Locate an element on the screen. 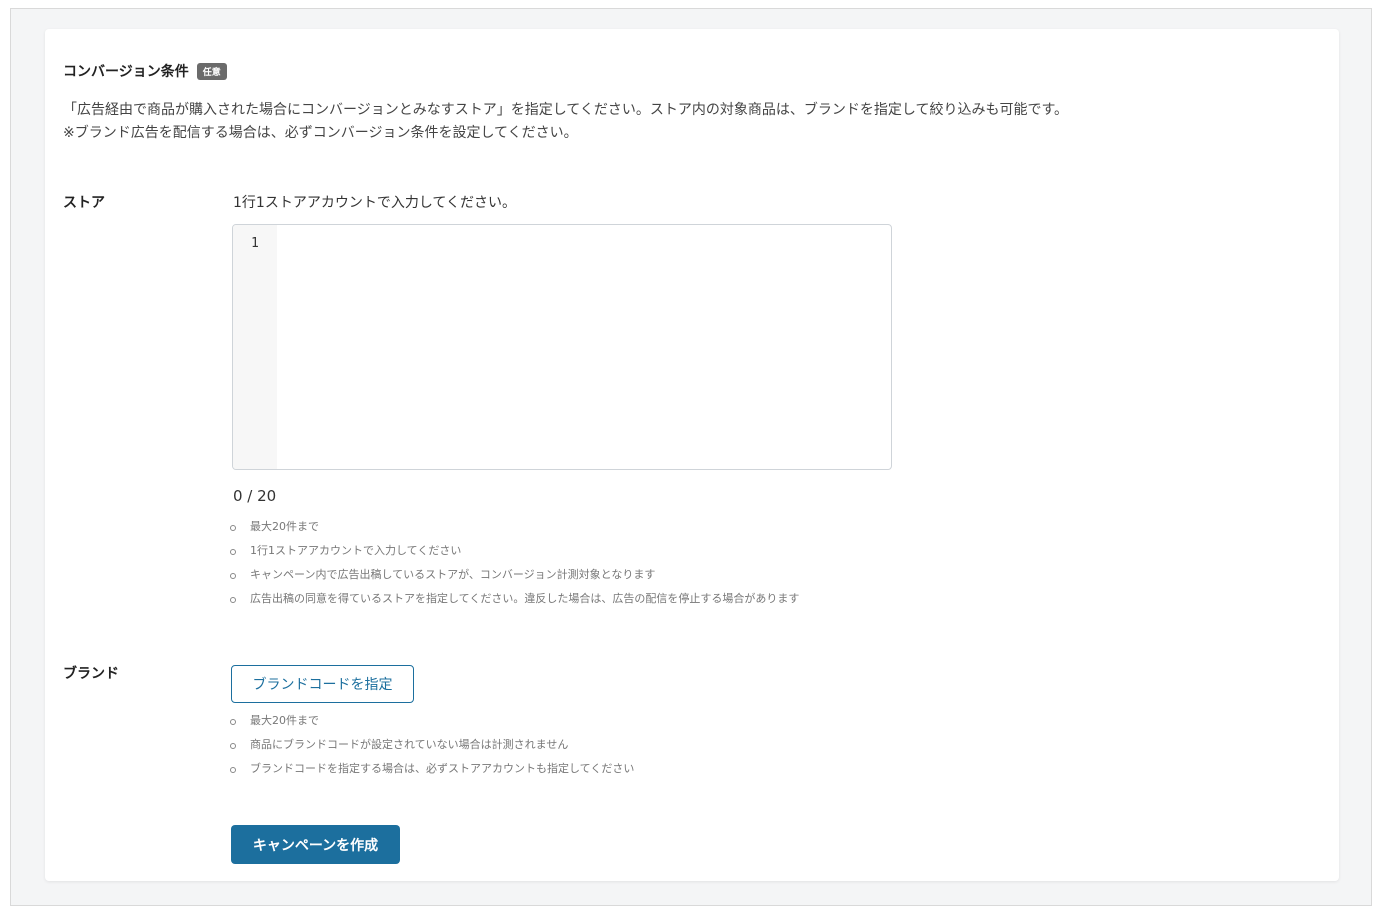 This screenshot has height=922, width=1384. store-editor: 1 is located at coordinates (562, 347).